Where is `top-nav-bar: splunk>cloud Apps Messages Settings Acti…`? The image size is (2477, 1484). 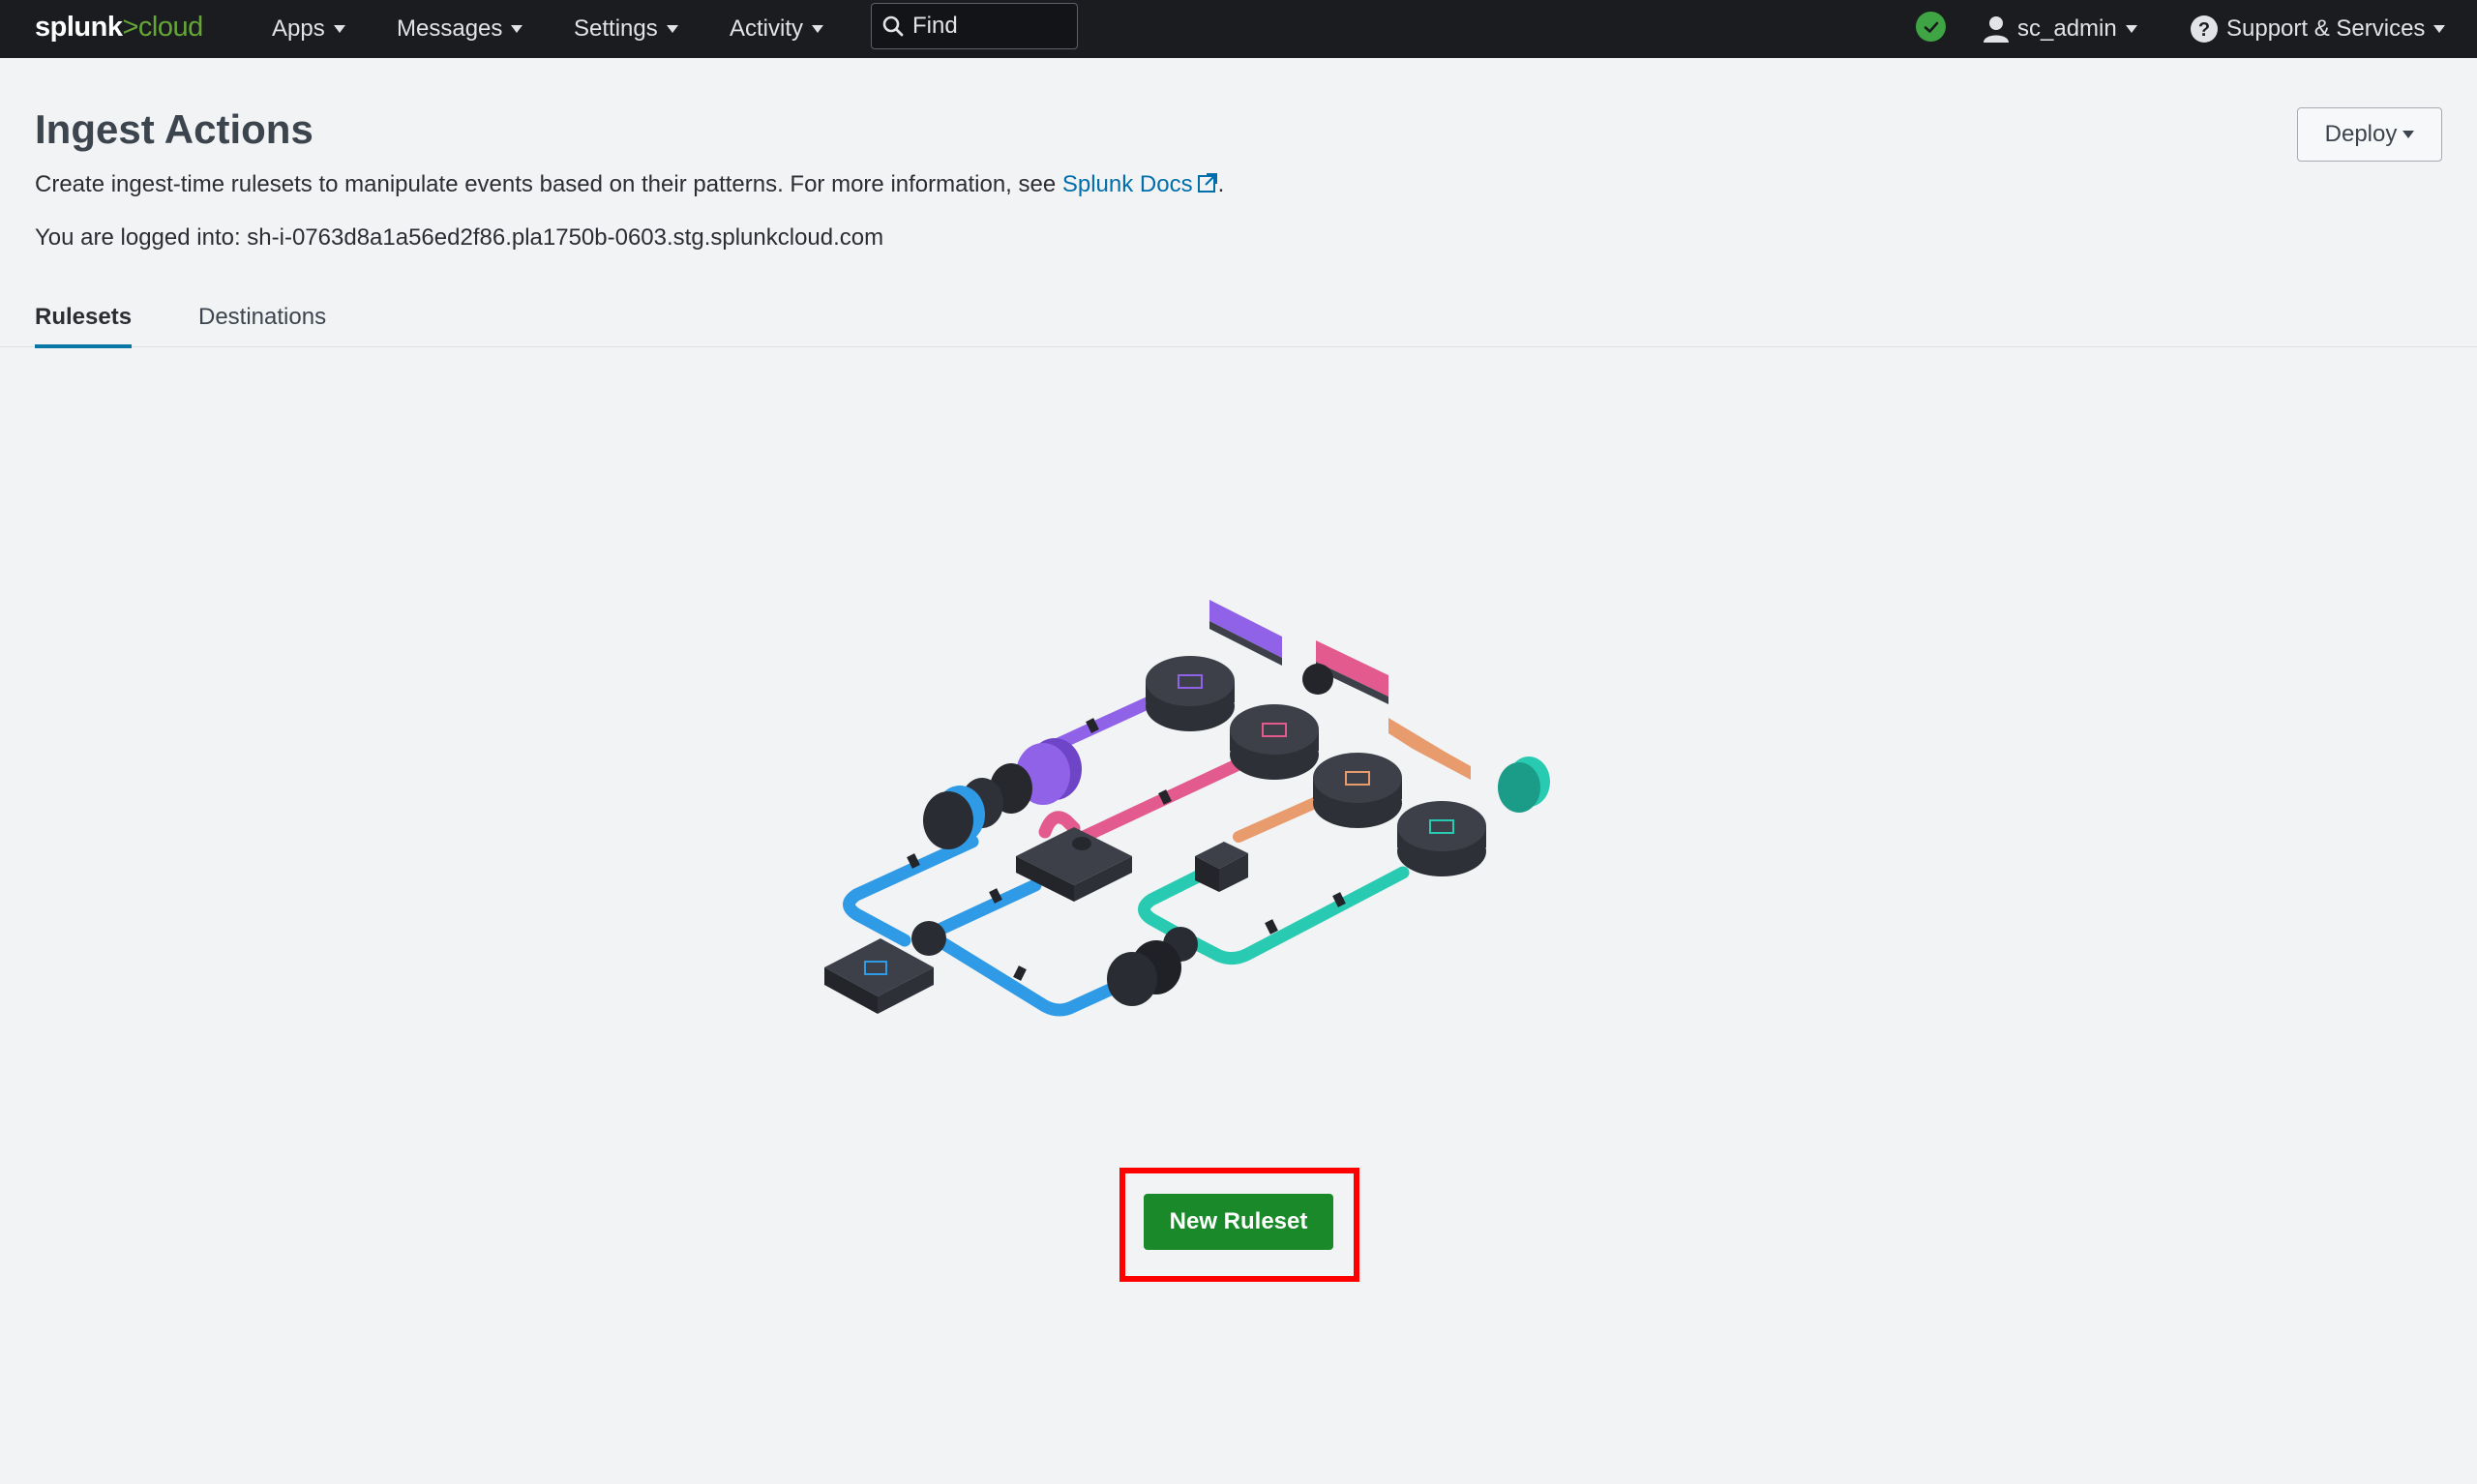
top-nav-bar: splunk>cloud Apps Messages Settings Acti… is located at coordinates (1238, 29).